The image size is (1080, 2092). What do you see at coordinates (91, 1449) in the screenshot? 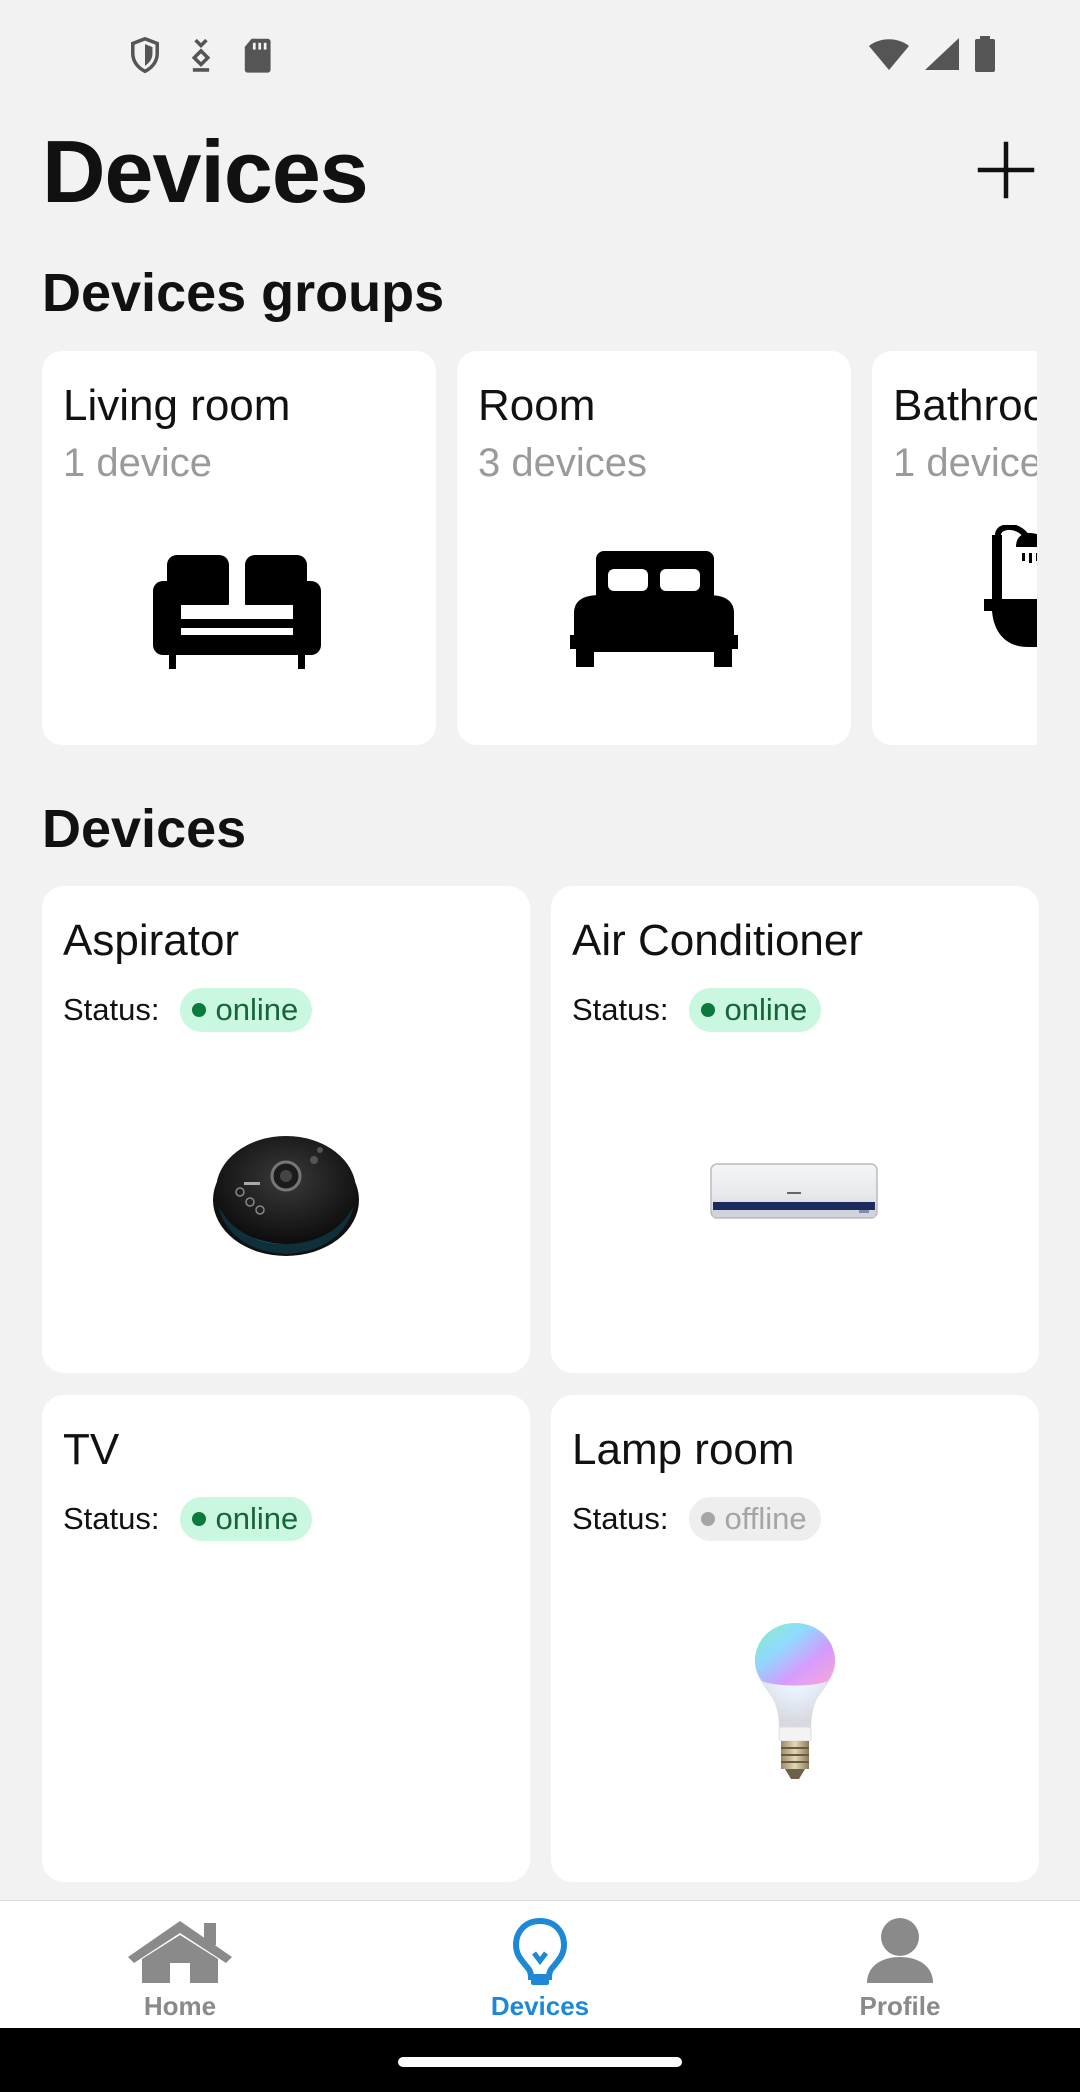
I see `device-name: TV` at bounding box center [91, 1449].